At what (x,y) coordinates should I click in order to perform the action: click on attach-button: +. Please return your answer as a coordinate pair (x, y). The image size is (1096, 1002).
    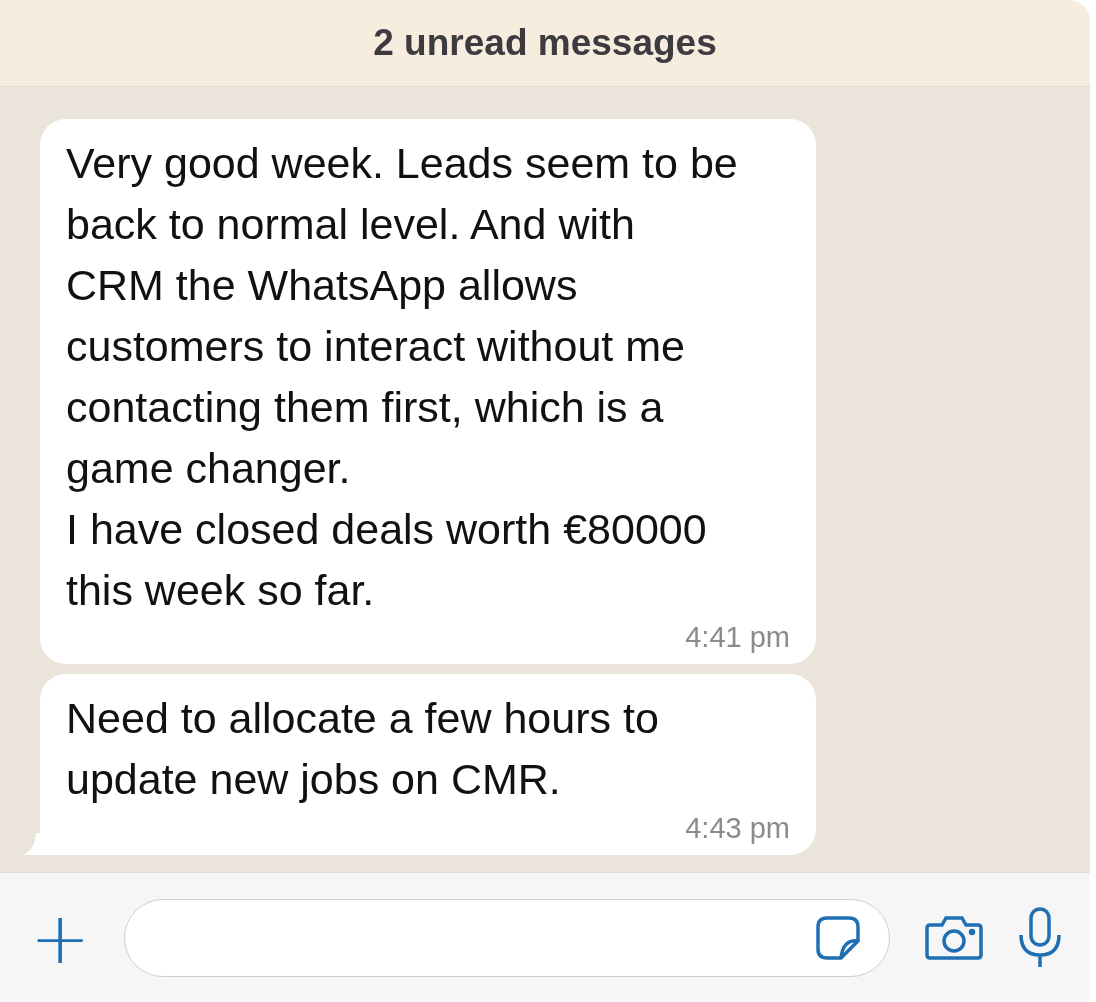
    Looking at the image, I should click on (60, 937).